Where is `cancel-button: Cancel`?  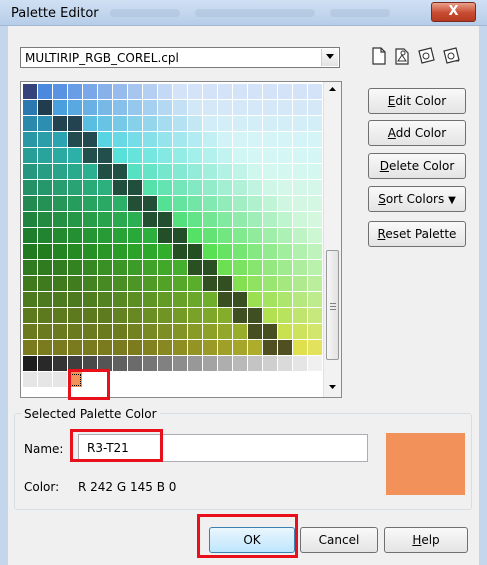
cancel-button: Cancel is located at coordinates (339, 540).